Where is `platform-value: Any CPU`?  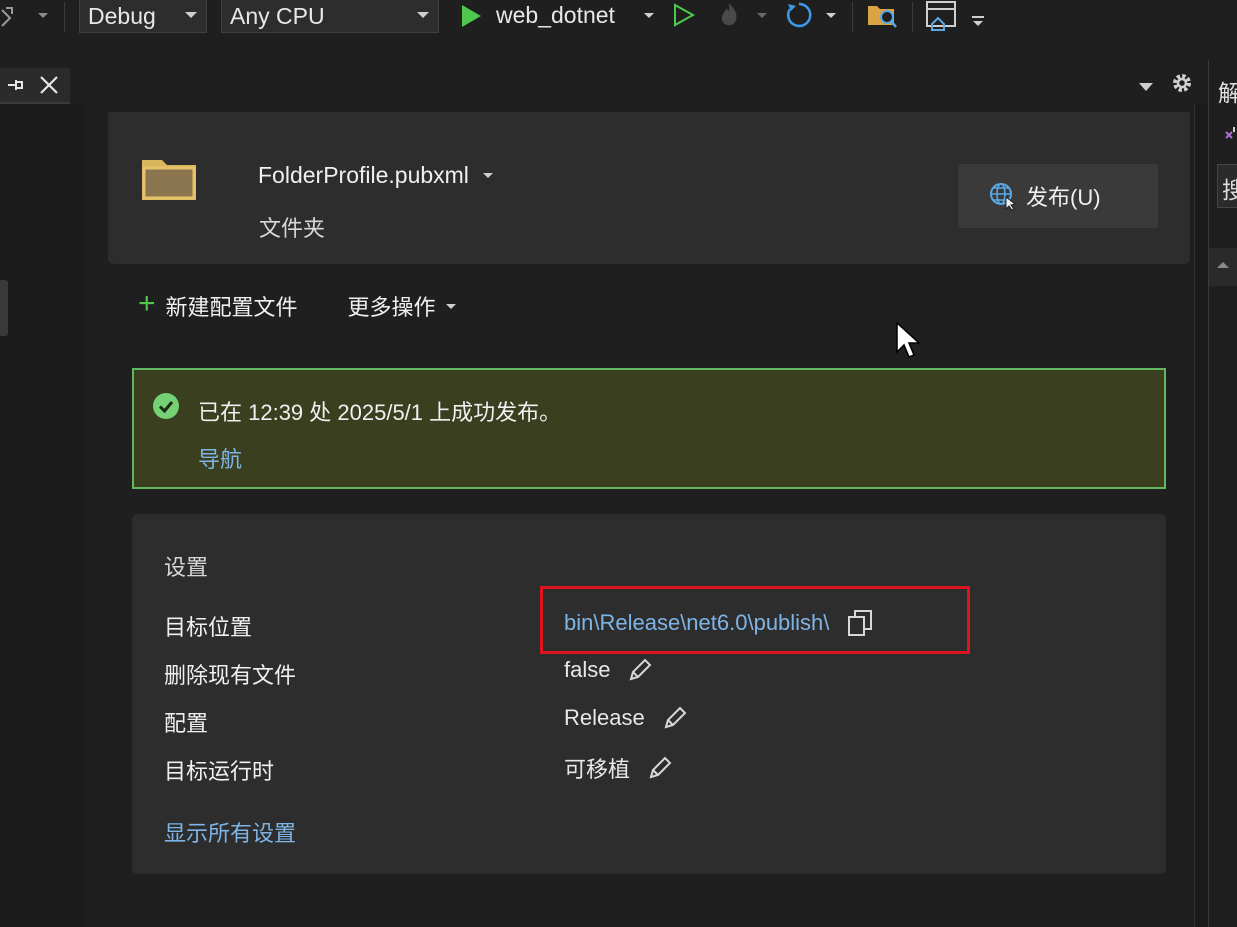 platform-value: Any CPU is located at coordinates (277, 15).